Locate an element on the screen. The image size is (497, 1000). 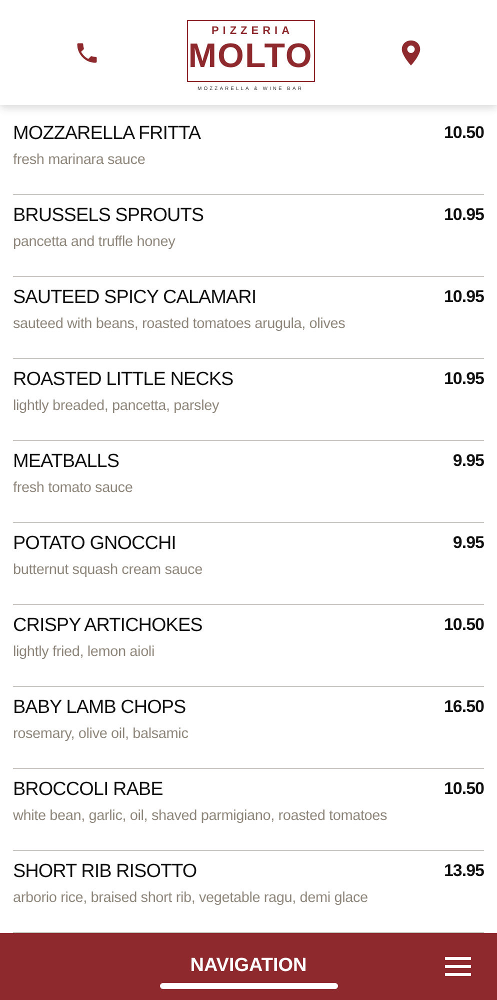
menu-icon is located at coordinates (458, 967).